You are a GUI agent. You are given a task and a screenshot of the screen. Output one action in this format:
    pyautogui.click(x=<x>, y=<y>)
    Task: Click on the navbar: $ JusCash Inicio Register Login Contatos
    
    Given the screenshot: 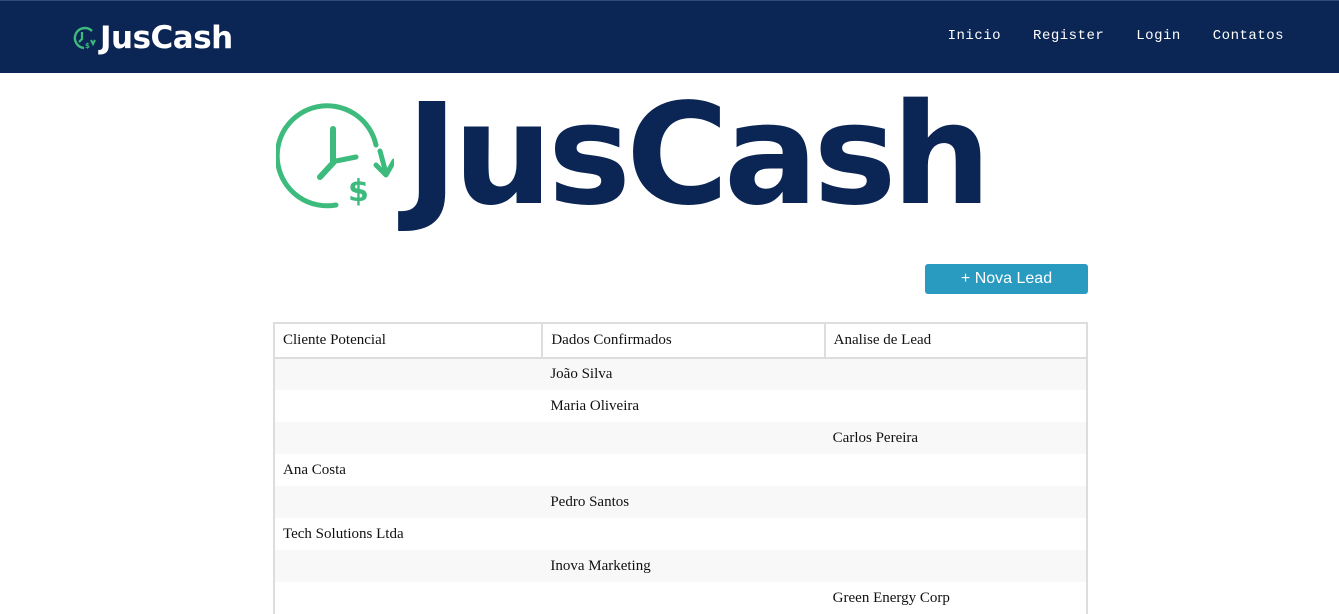 What is the action you would take?
    pyautogui.click(x=669, y=36)
    